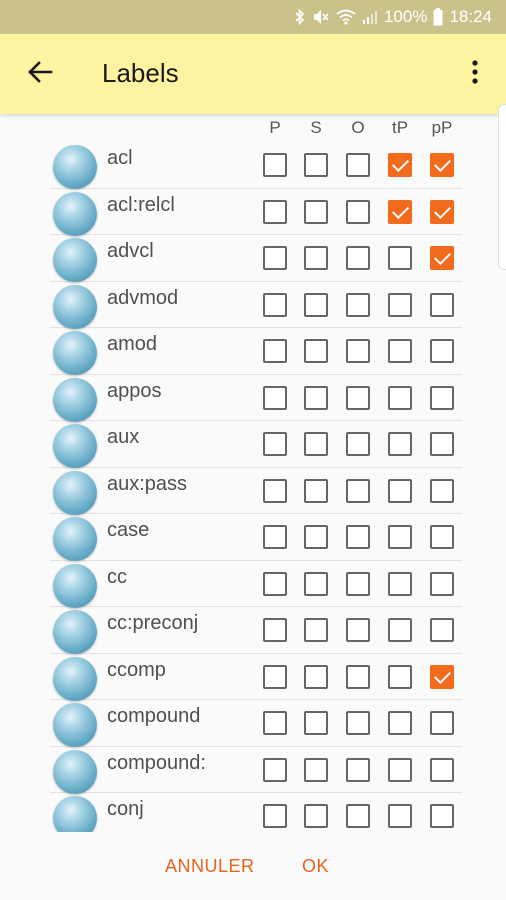 The height and width of the screenshot is (900, 506). What do you see at coordinates (256, 812) in the screenshot?
I see `list-item: conj` at bounding box center [256, 812].